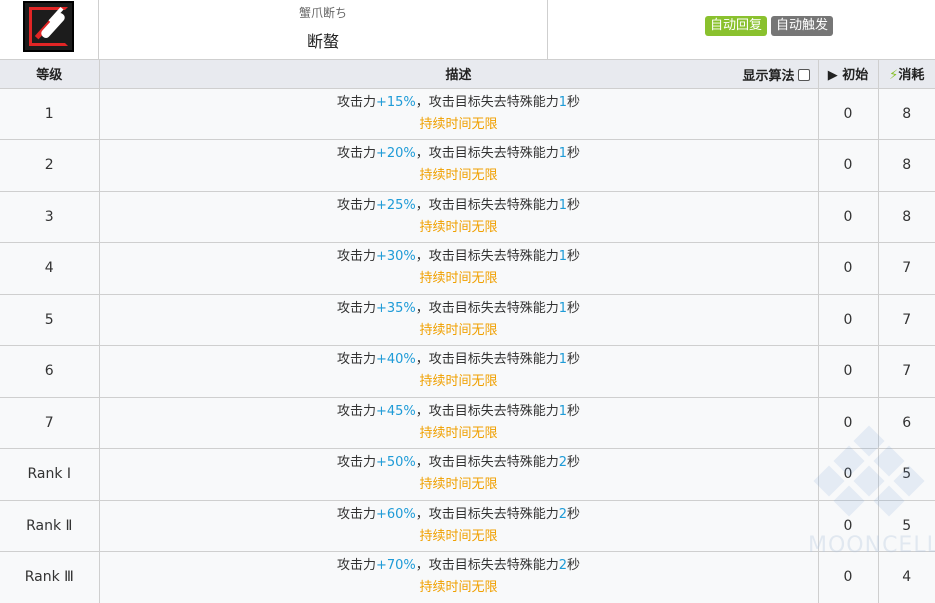  What do you see at coordinates (768, 76) in the screenshot?
I see `show-formula-label: 显示算法` at bounding box center [768, 76].